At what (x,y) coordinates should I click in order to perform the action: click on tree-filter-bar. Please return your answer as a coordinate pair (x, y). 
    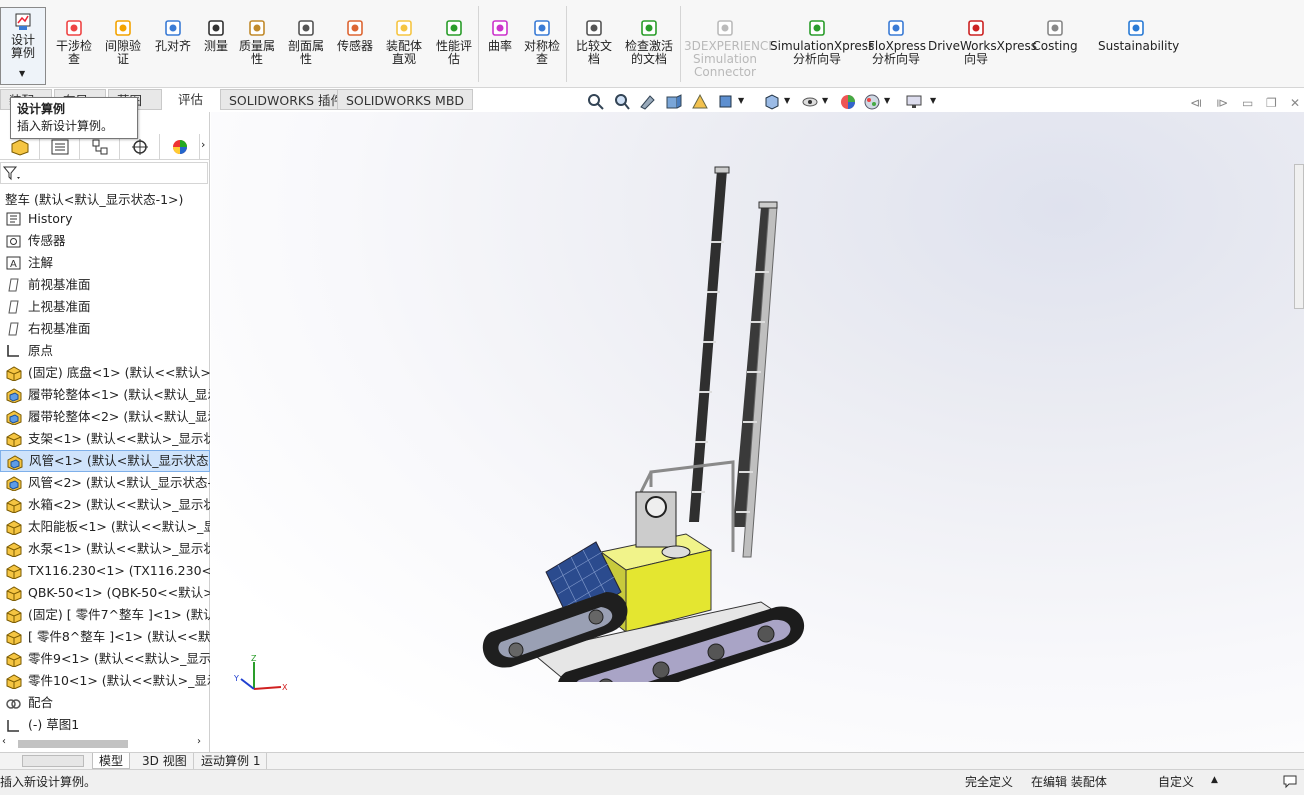
    Looking at the image, I should click on (104, 173).